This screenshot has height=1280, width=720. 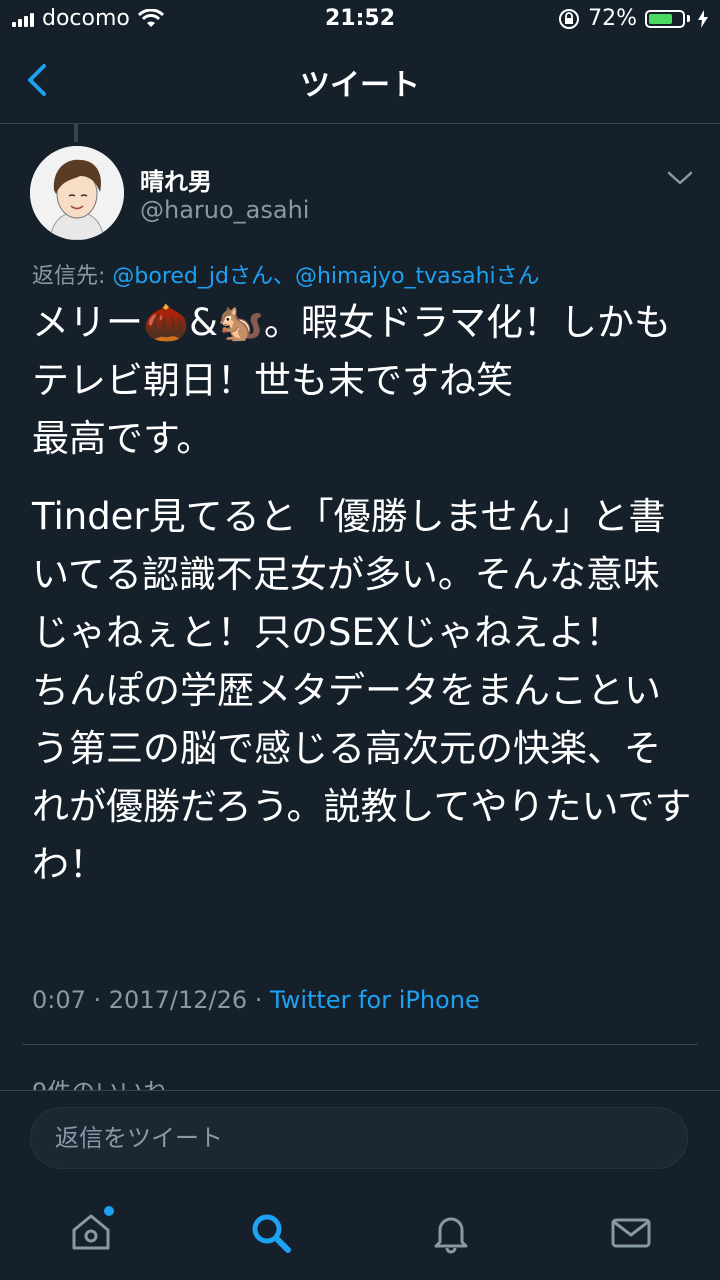 I want to click on reply-input, so click(x=359, y=1138).